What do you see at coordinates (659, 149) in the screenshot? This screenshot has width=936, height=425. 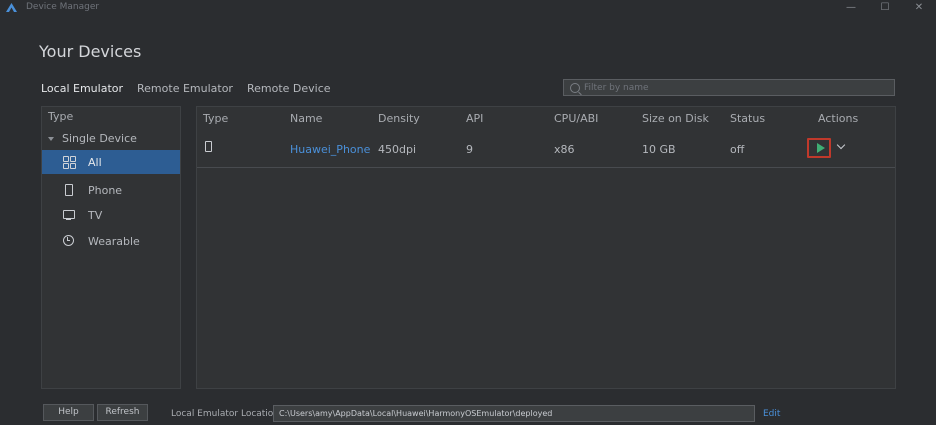 I see `device-size: 10 GB` at bounding box center [659, 149].